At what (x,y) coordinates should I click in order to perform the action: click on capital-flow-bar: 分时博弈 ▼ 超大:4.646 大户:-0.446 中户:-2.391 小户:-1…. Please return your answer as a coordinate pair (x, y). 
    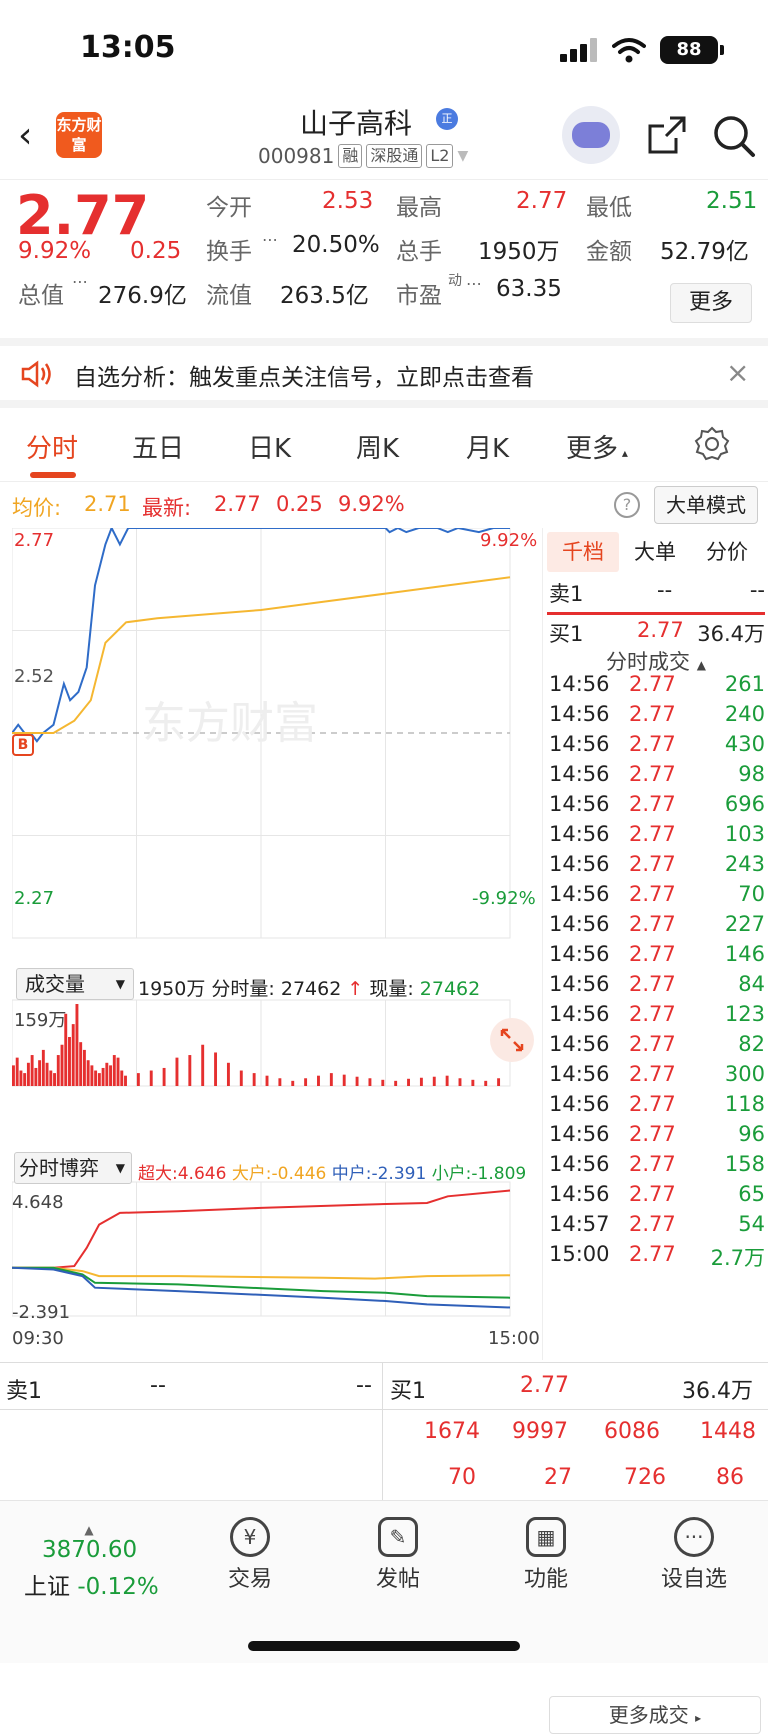
    Looking at the image, I should click on (277, 1169).